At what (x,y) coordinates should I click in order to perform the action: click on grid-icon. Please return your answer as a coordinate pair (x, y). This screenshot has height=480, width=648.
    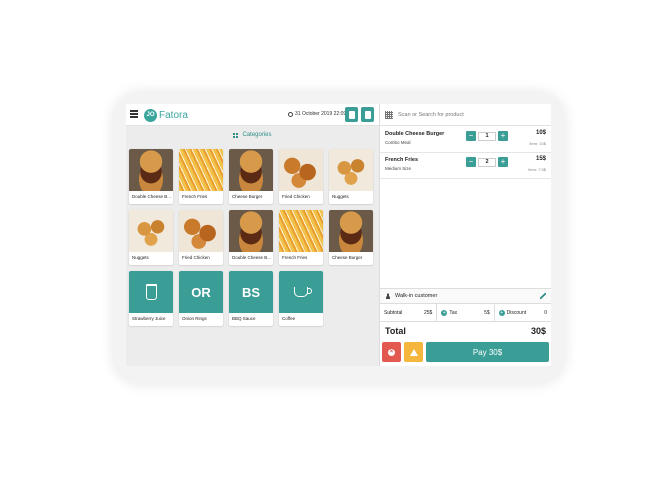
    Looking at the image, I should click on (236, 135).